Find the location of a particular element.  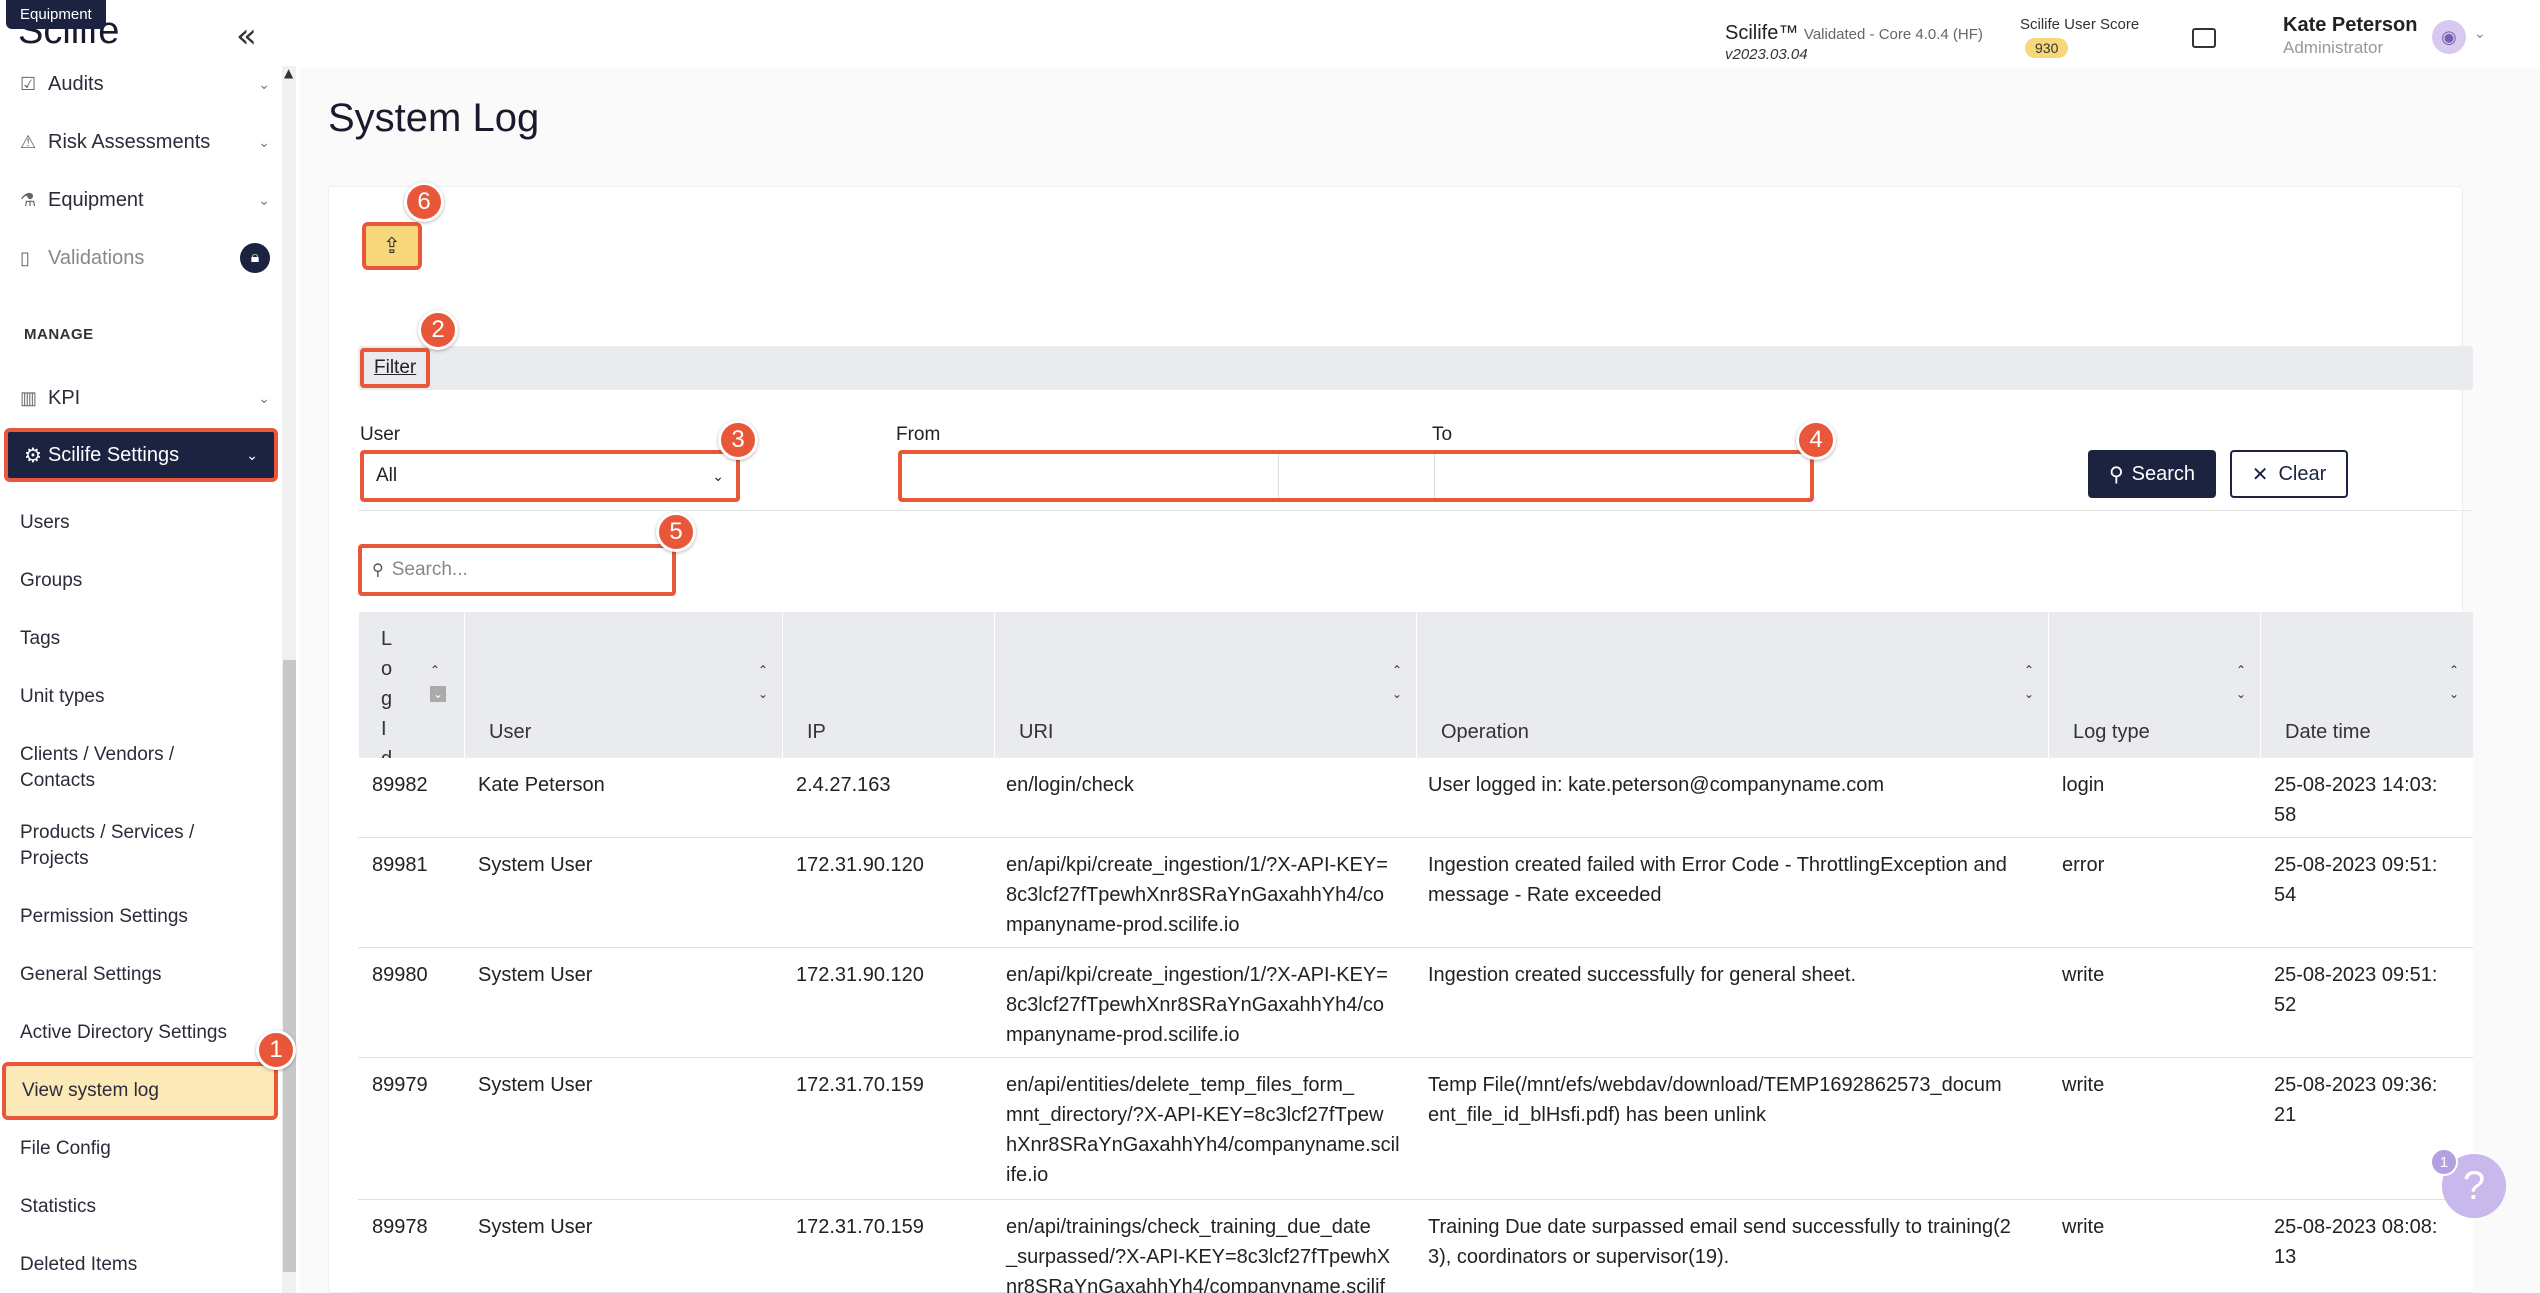

sidebar-subitem-users: Users is located at coordinates (145, 523).